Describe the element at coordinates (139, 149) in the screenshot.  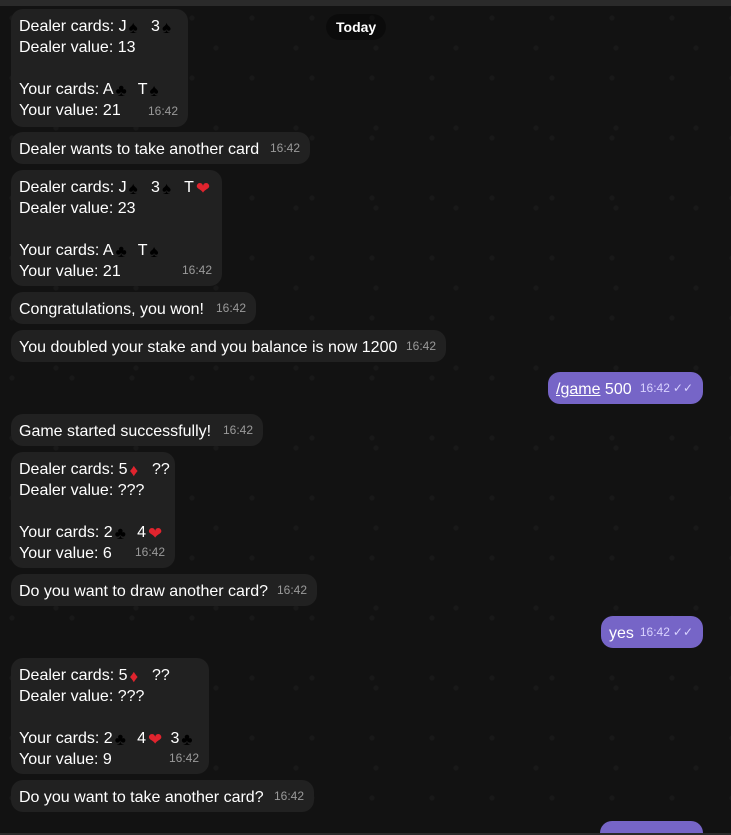
I see `message-text: Dealer wants to take another card` at that location.